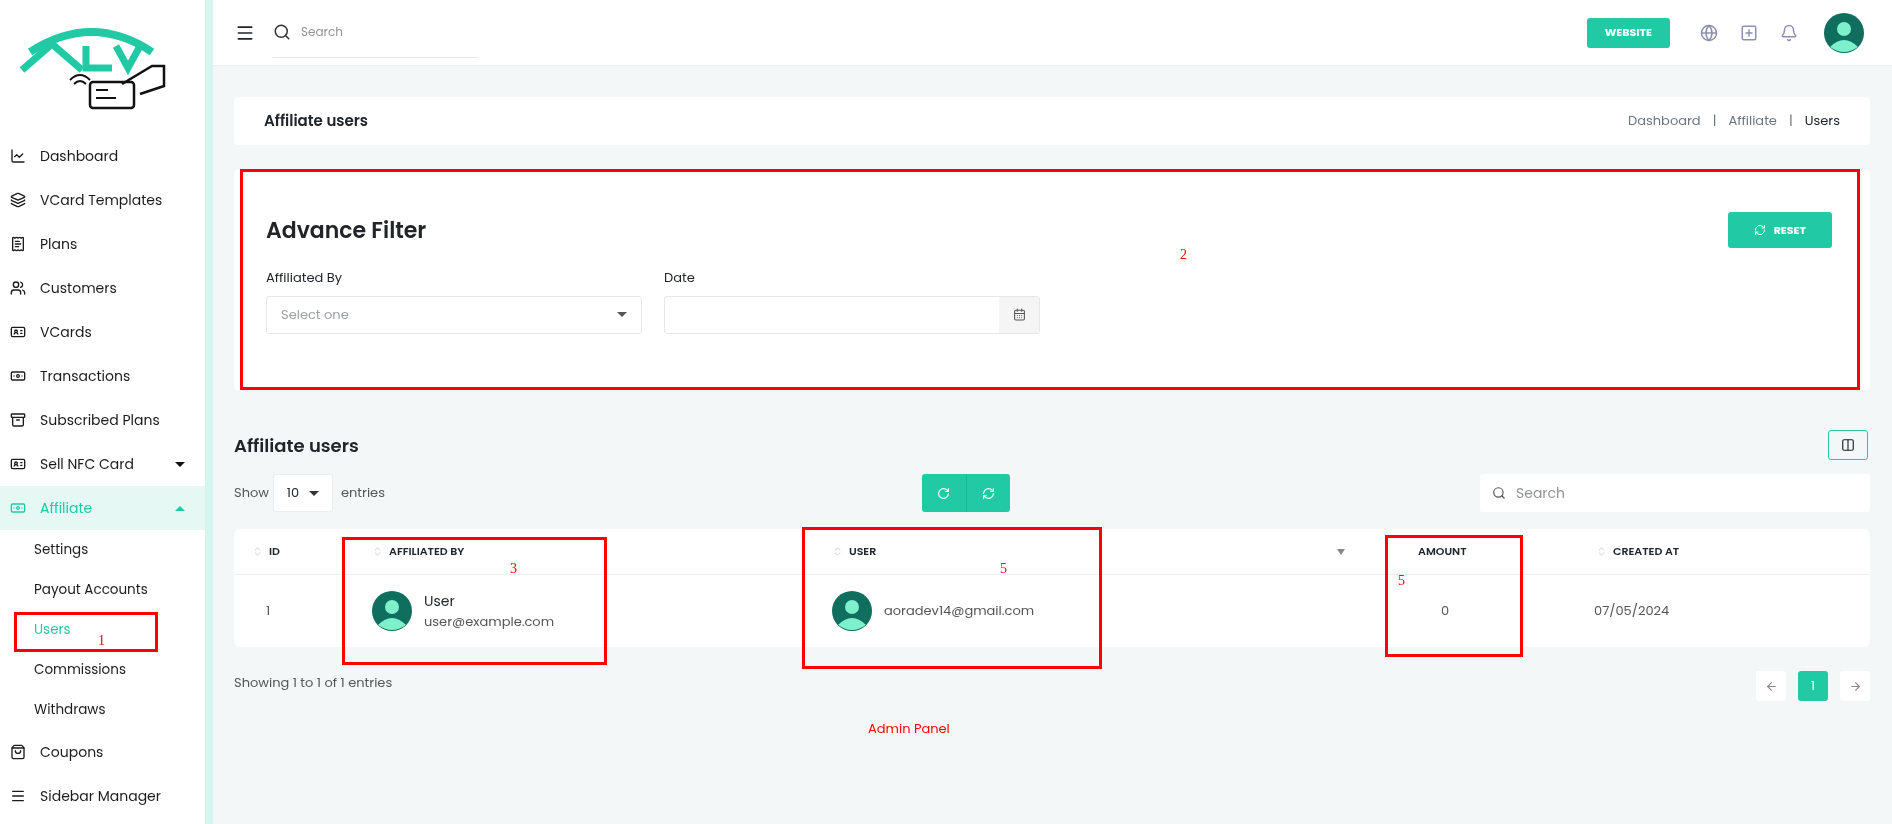 The width and height of the screenshot is (1892, 824). Describe the element at coordinates (102, 288) in the screenshot. I see `sidebar-item: Customers` at that location.